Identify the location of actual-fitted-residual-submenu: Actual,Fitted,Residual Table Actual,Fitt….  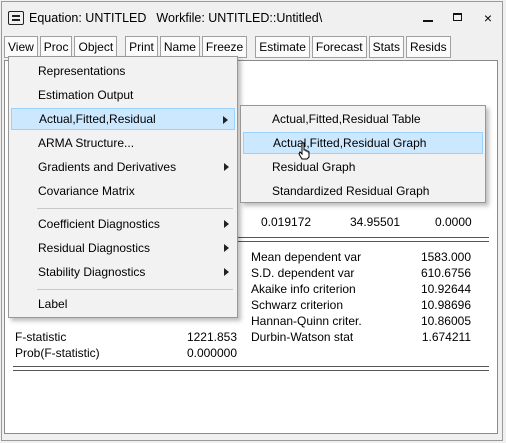
(363, 154).